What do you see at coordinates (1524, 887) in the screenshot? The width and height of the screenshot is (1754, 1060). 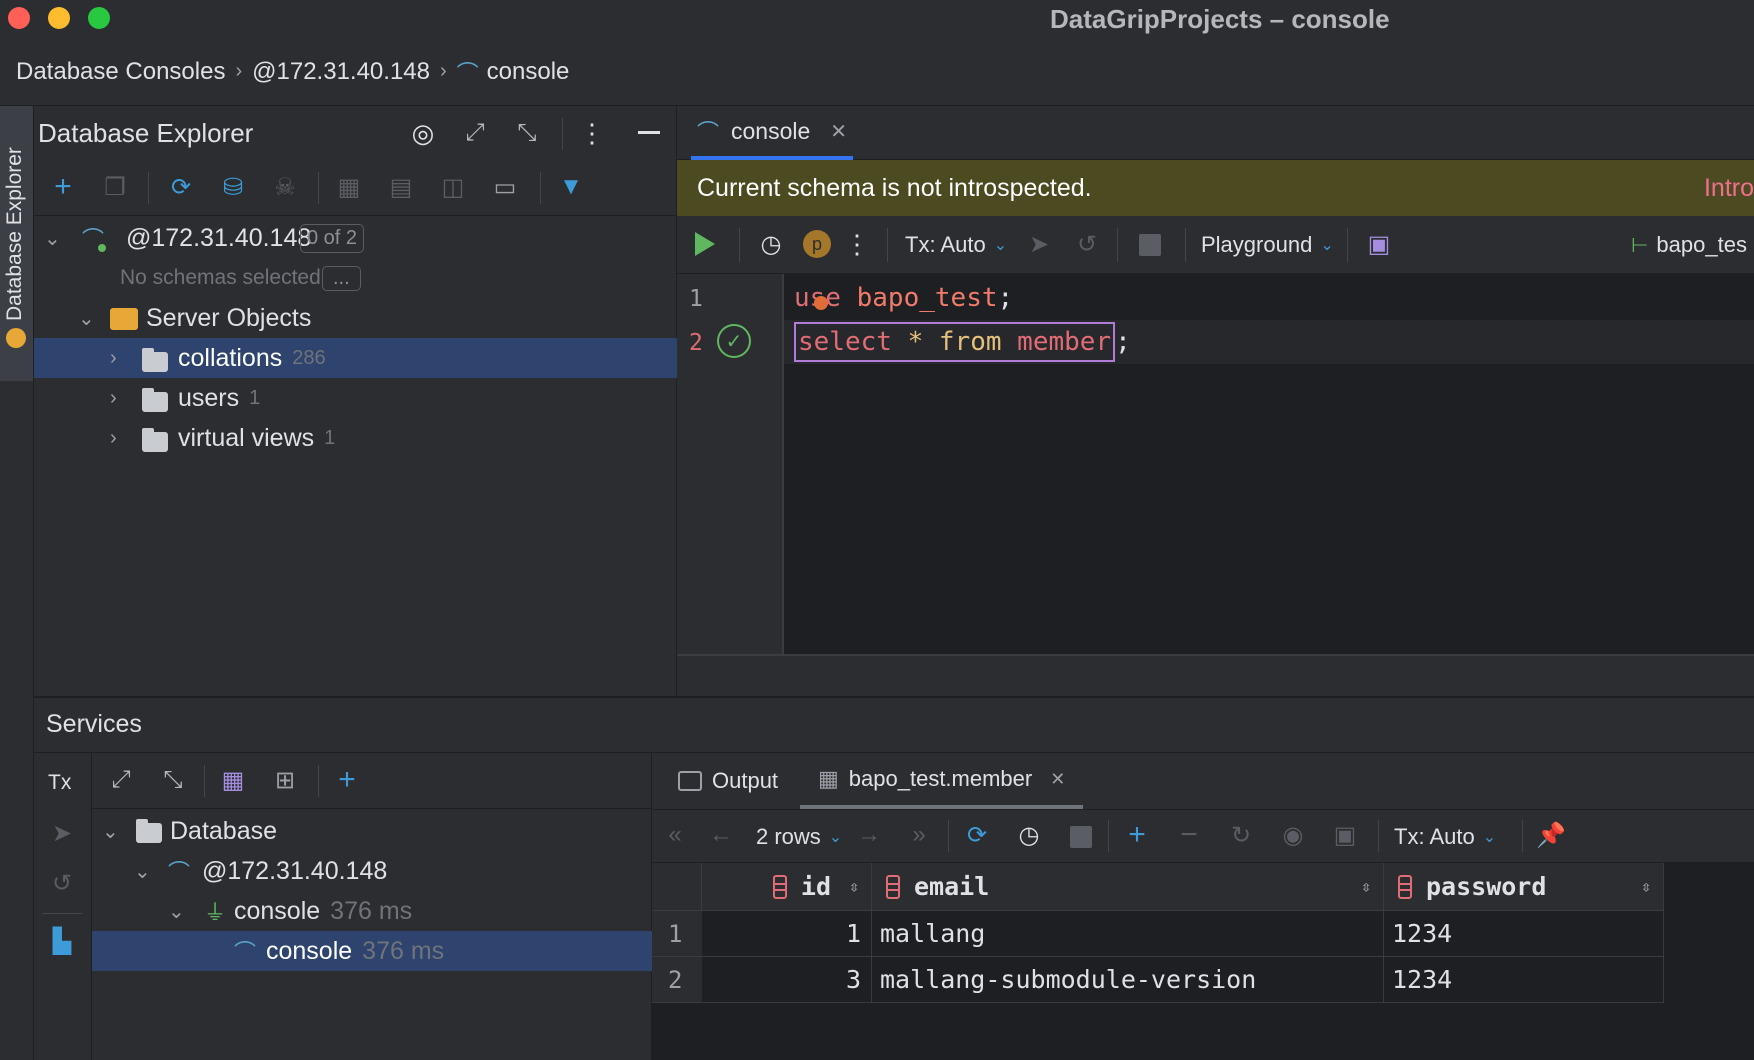 I see `column-header-password: password ⇳` at bounding box center [1524, 887].